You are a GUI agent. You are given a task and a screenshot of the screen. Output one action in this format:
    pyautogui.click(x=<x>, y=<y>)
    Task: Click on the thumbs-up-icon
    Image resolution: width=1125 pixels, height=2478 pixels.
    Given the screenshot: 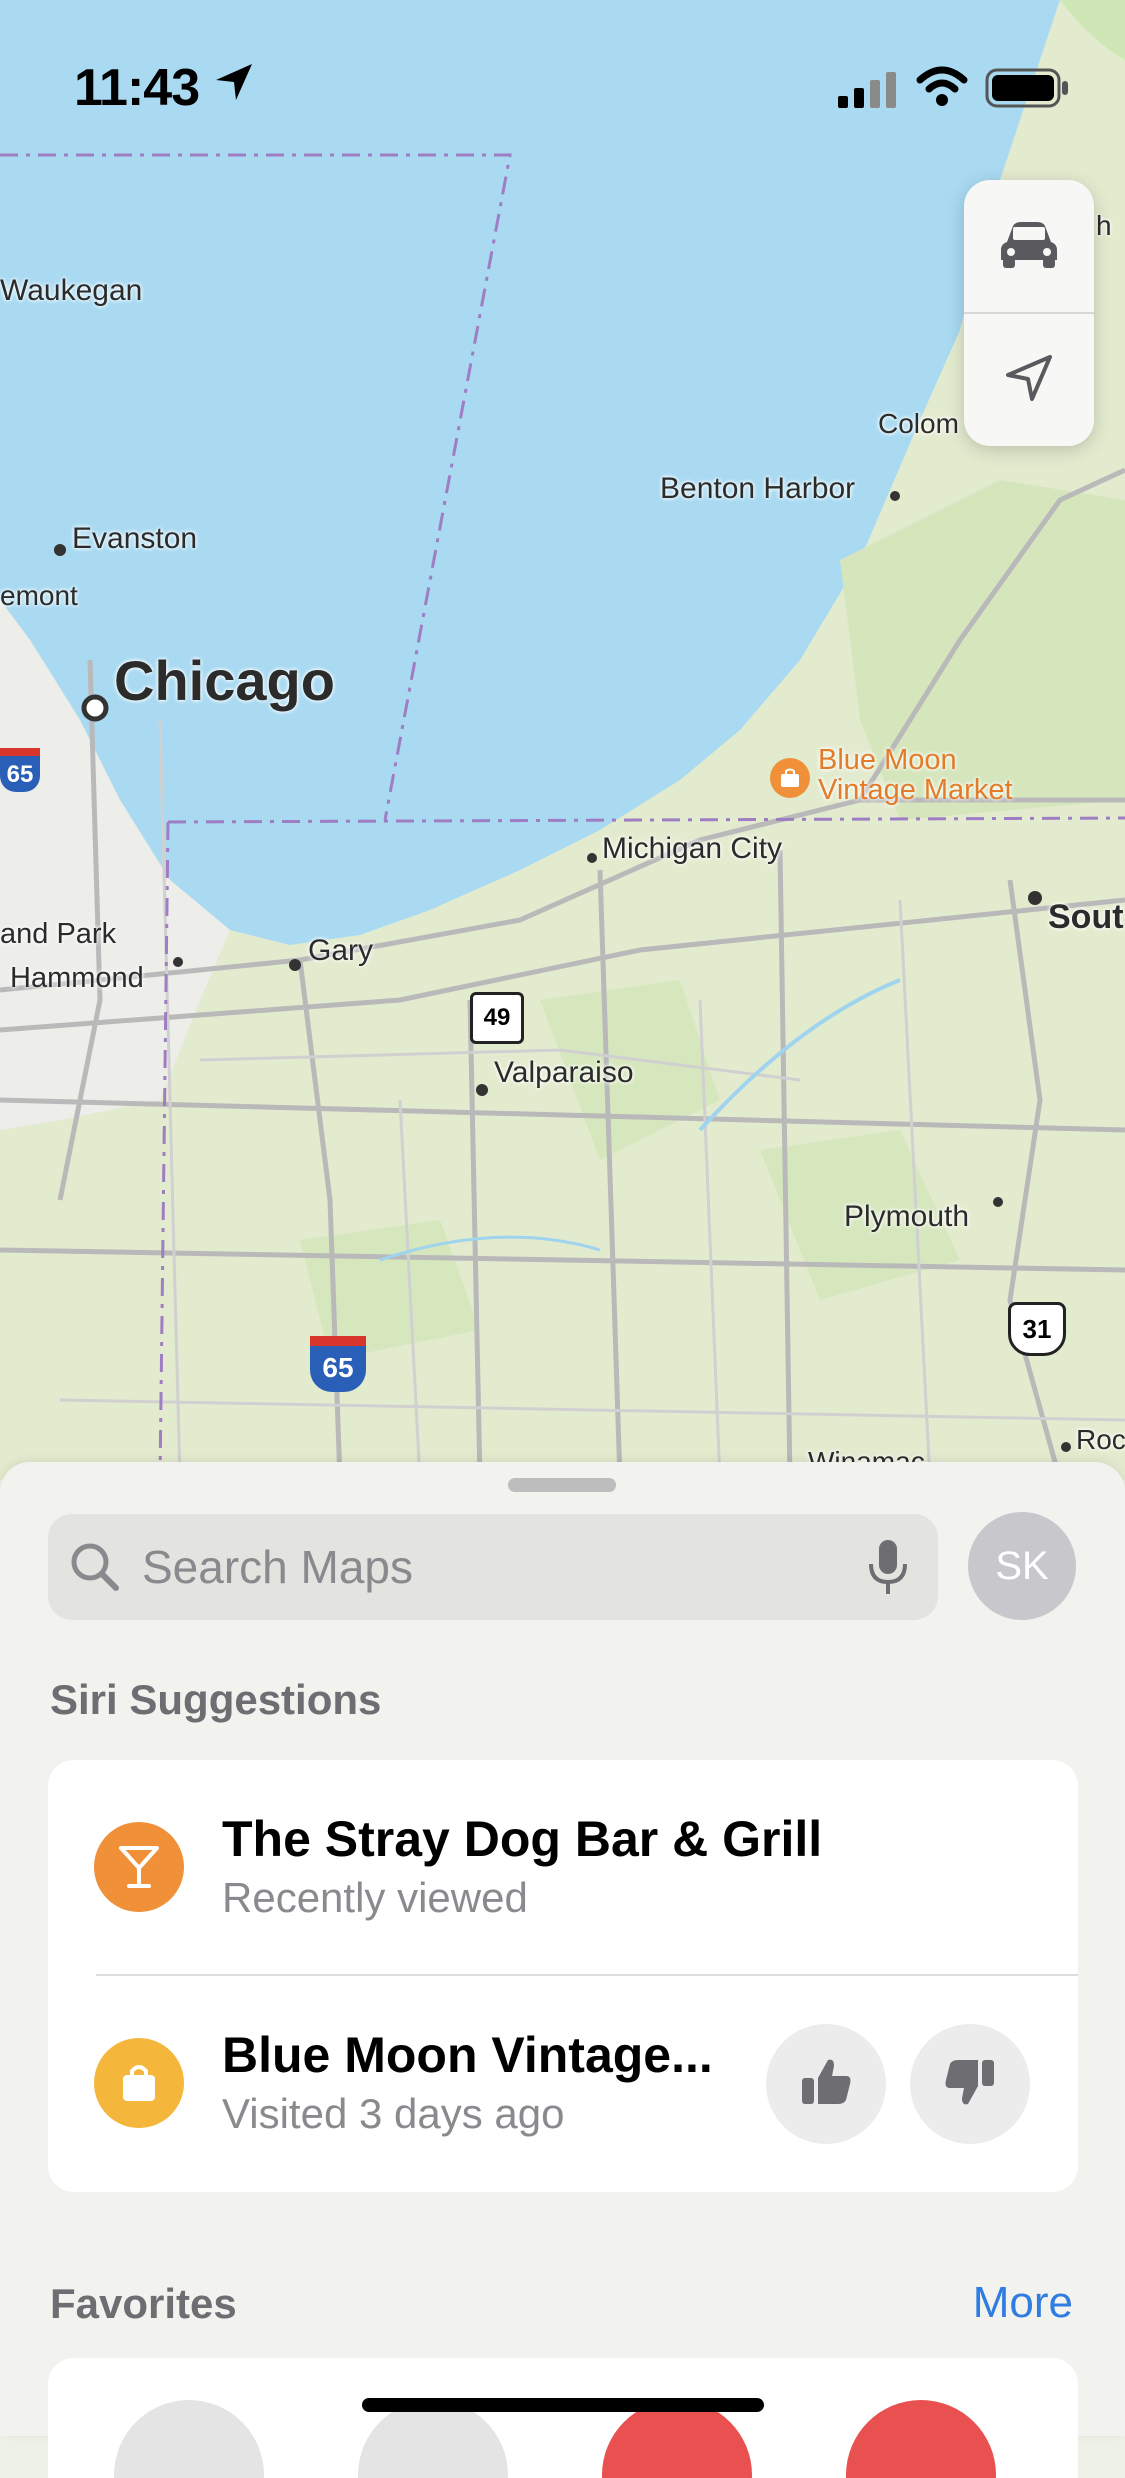 What is the action you would take?
    pyautogui.click(x=826, y=2084)
    